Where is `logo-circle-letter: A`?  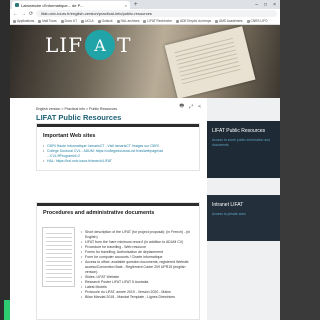 logo-circle-letter: A is located at coordinates (100, 45).